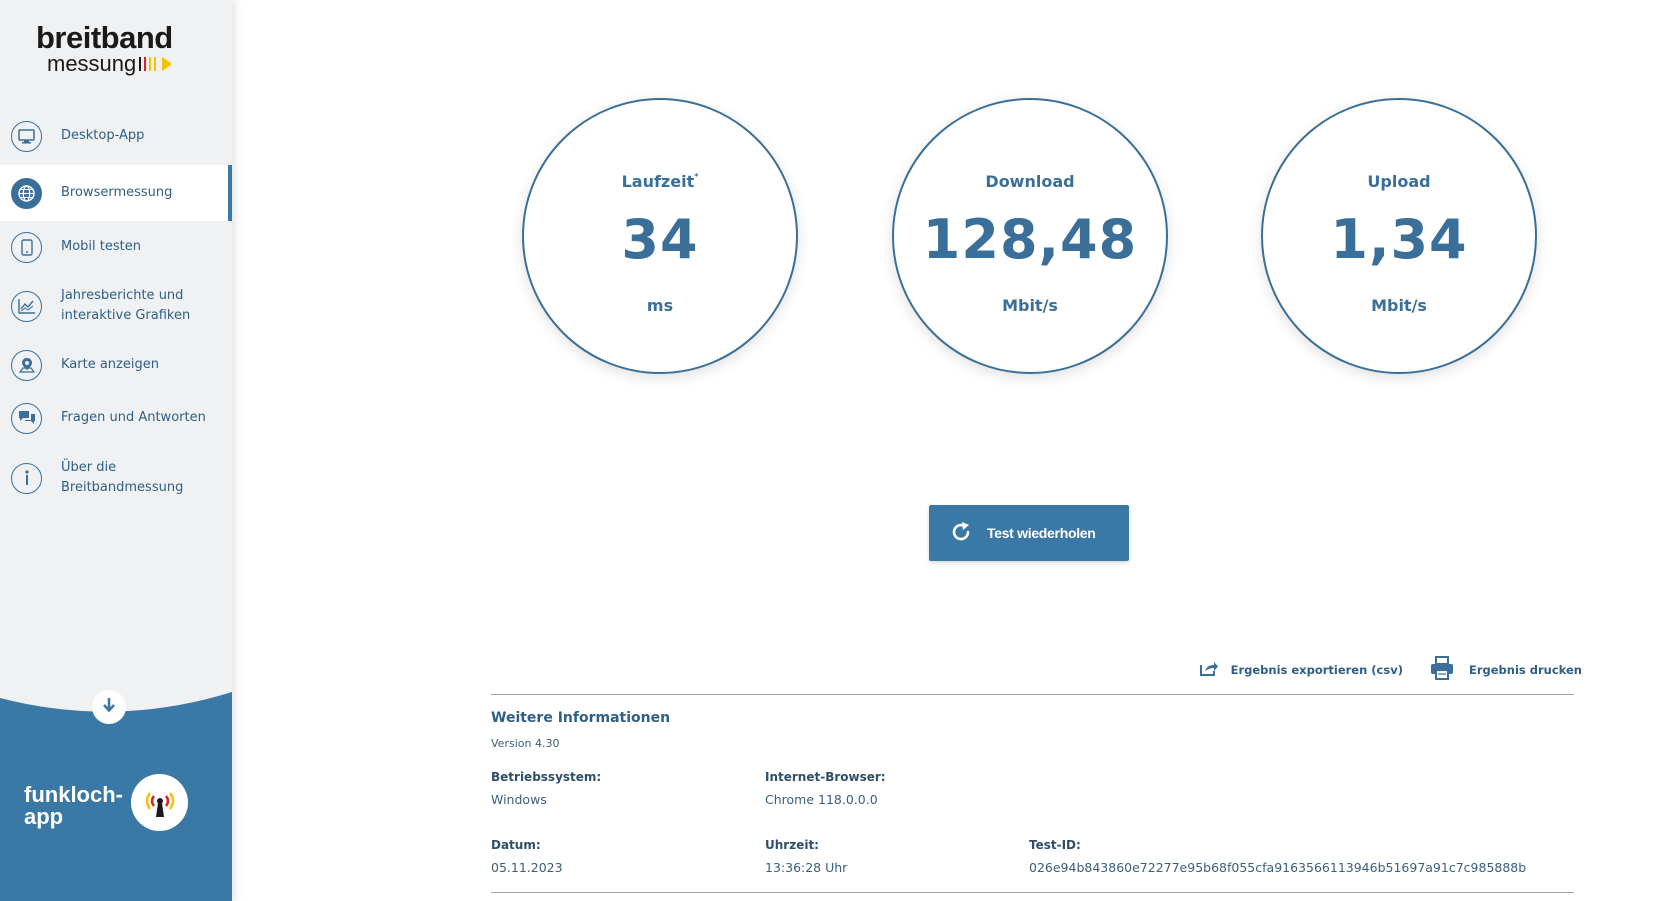  I want to click on date-field: Datum: 05.11.2023, so click(527, 856).